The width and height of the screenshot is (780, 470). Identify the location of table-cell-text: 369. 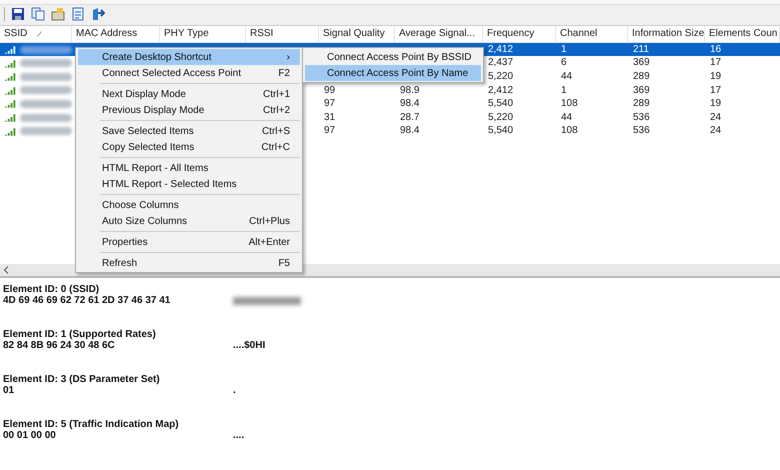
(641, 63).